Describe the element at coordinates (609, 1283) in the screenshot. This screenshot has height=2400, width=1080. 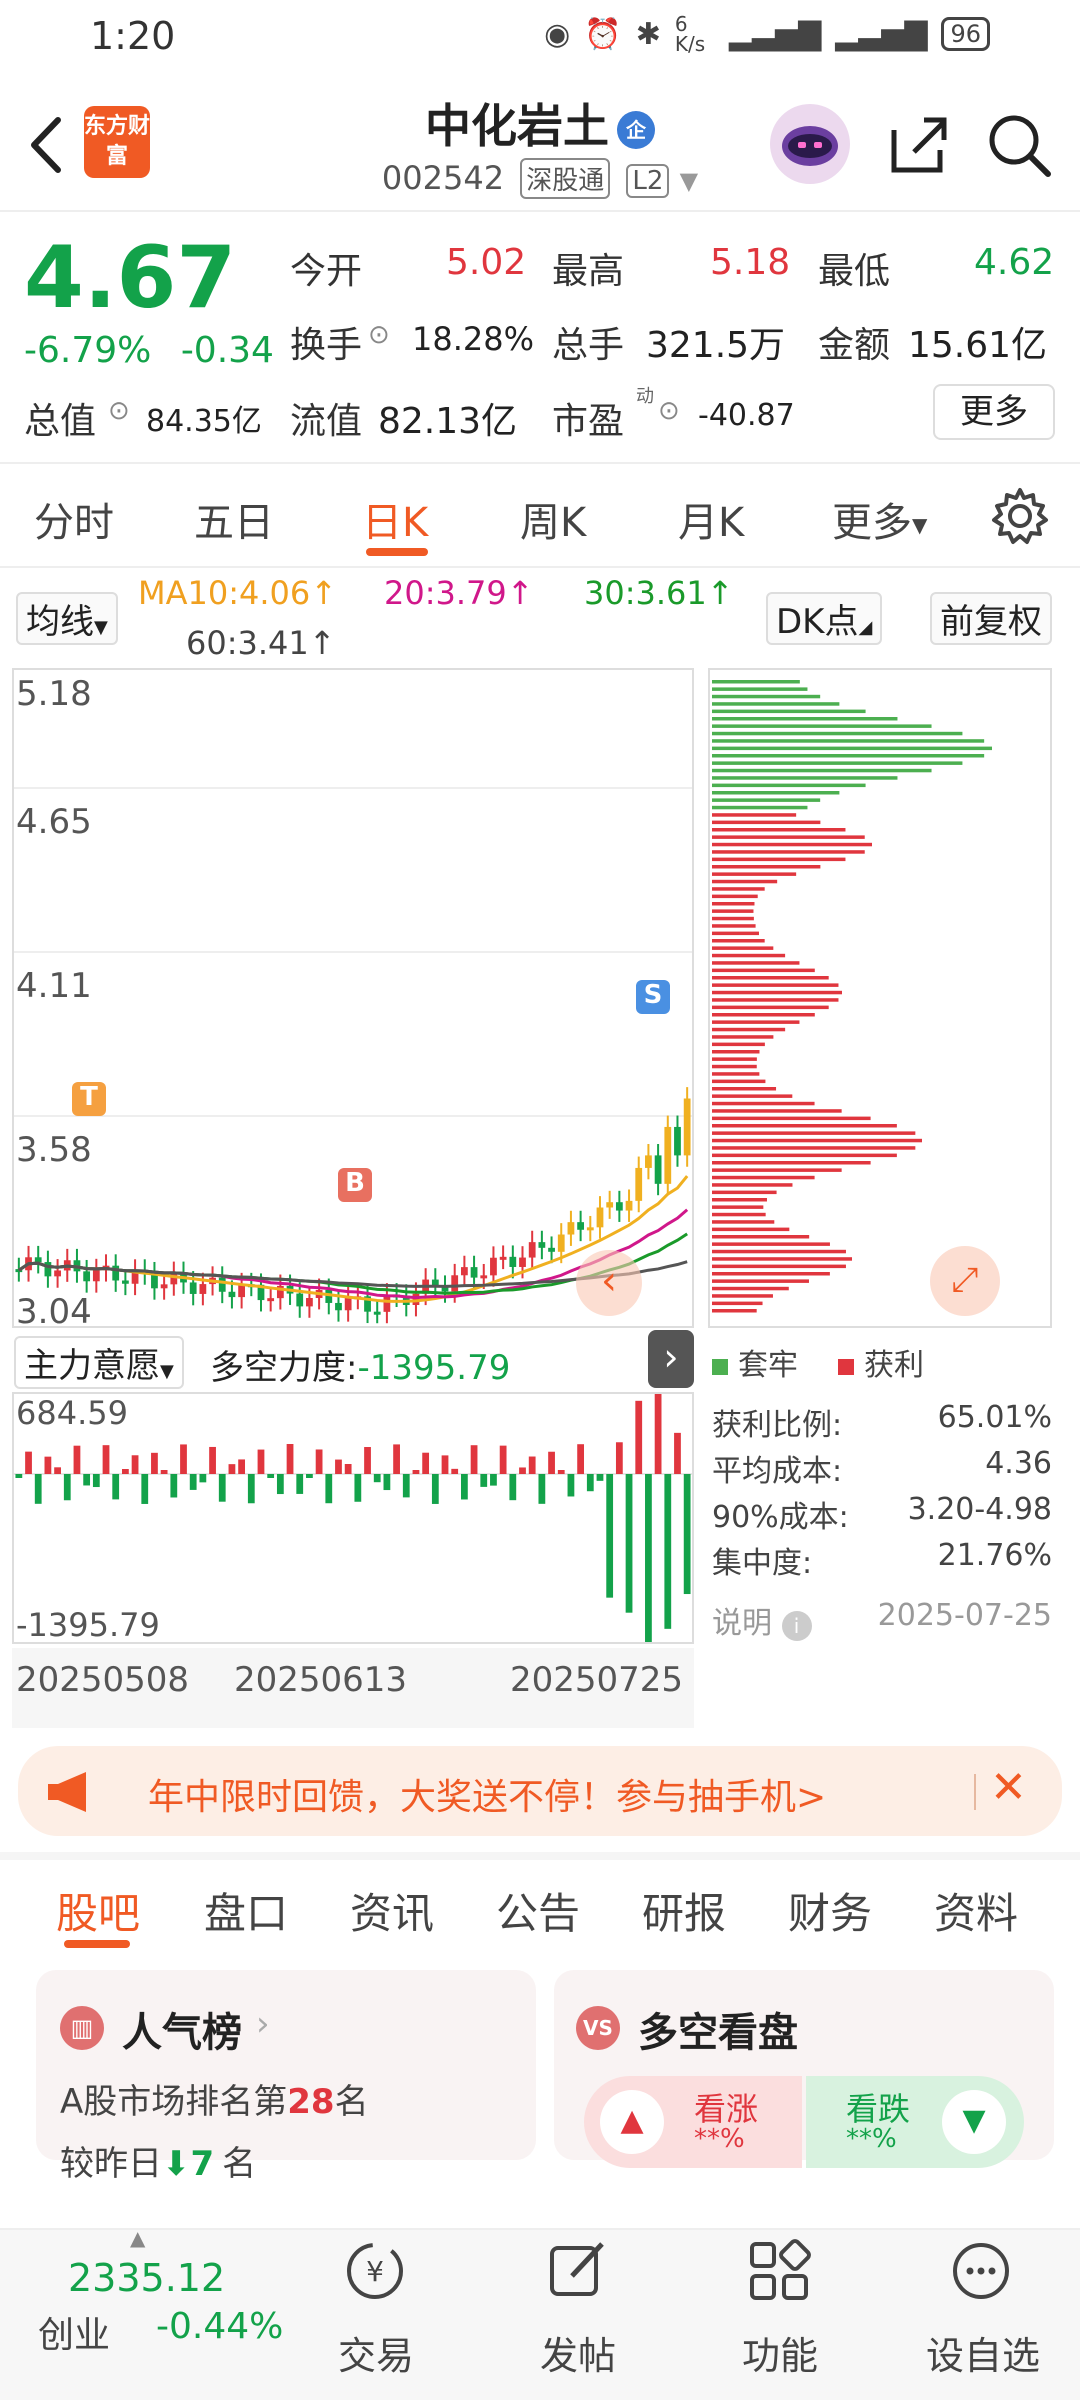
I see `chart-prev-icon: ‹` at that location.